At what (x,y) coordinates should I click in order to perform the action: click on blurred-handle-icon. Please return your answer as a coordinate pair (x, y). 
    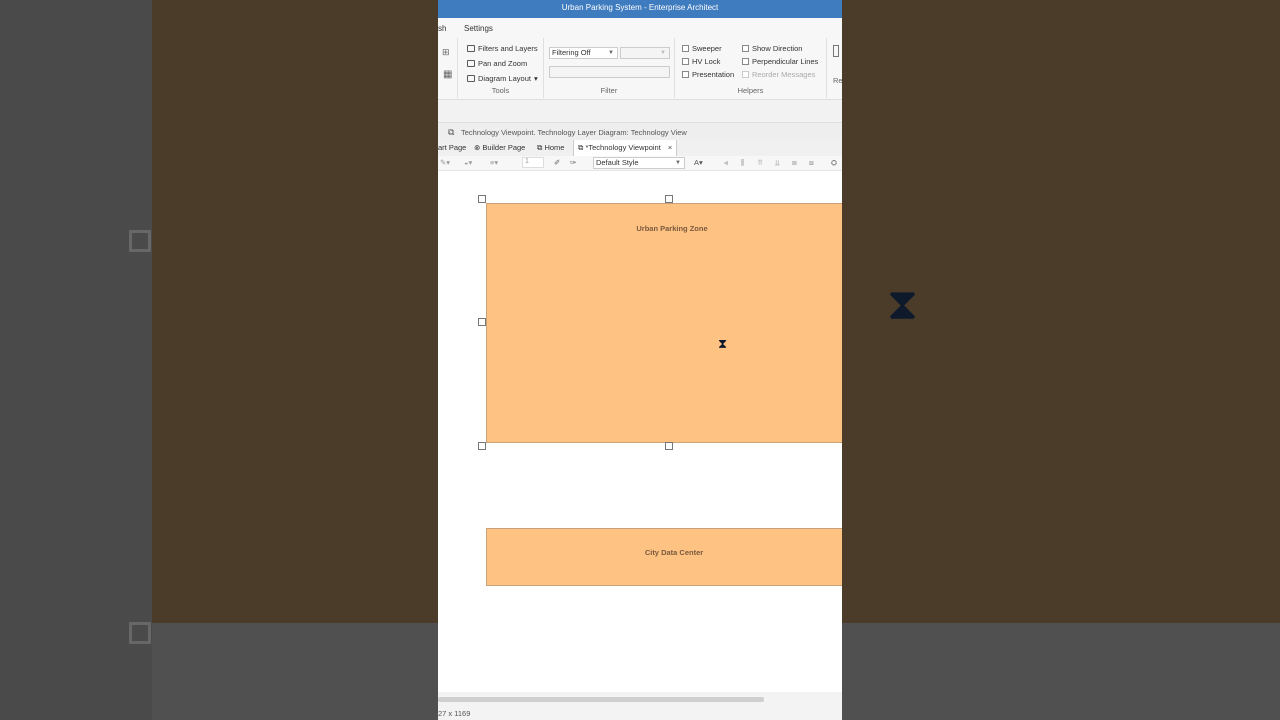
    Looking at the image, I should click on (140, 241).